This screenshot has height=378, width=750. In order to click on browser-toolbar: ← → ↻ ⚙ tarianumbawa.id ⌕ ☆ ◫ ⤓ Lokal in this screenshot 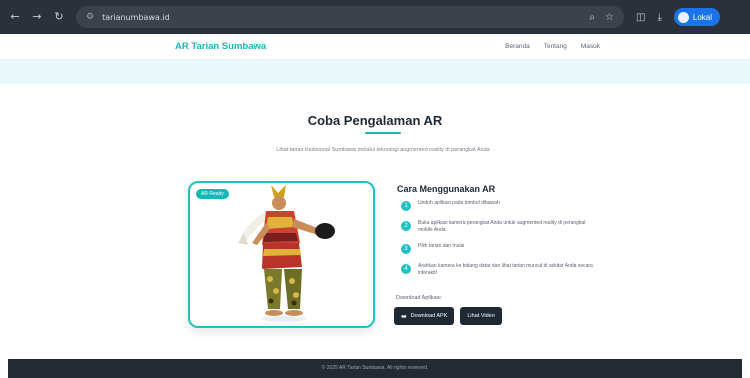, I will do `click(375, 17)`.